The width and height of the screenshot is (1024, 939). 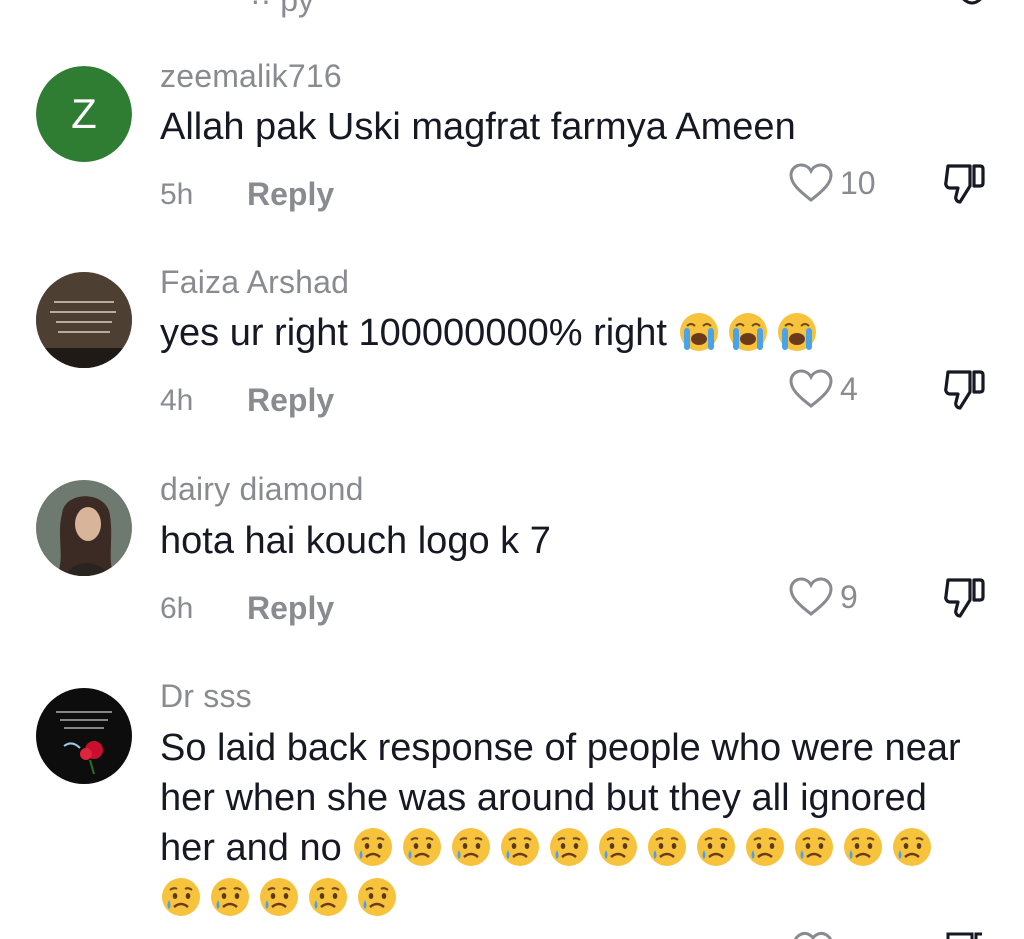 I want to click on comment-text: Allah pak Uski magfrat farmya Ameen, so click(x=478, y=127).